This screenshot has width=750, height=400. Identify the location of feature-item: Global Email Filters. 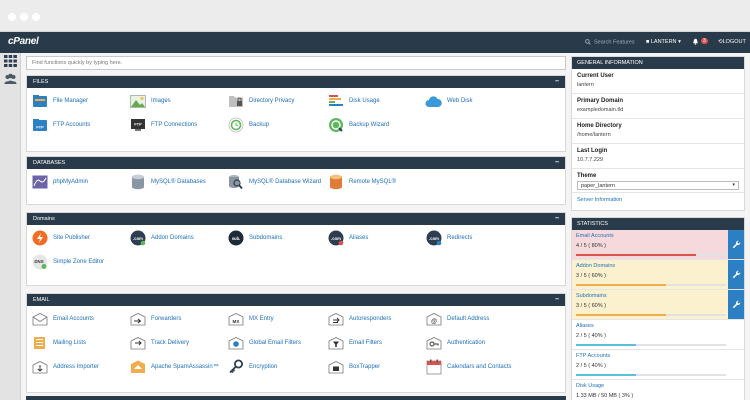
(276, 343).